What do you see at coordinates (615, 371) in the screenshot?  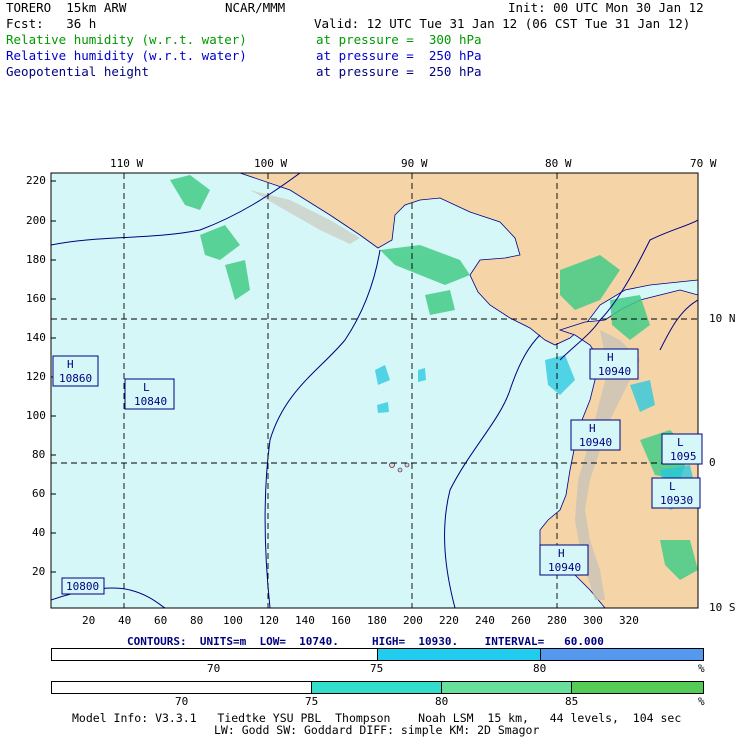 I see `hl-value-3: 10940` at bounding box center [615, 371].